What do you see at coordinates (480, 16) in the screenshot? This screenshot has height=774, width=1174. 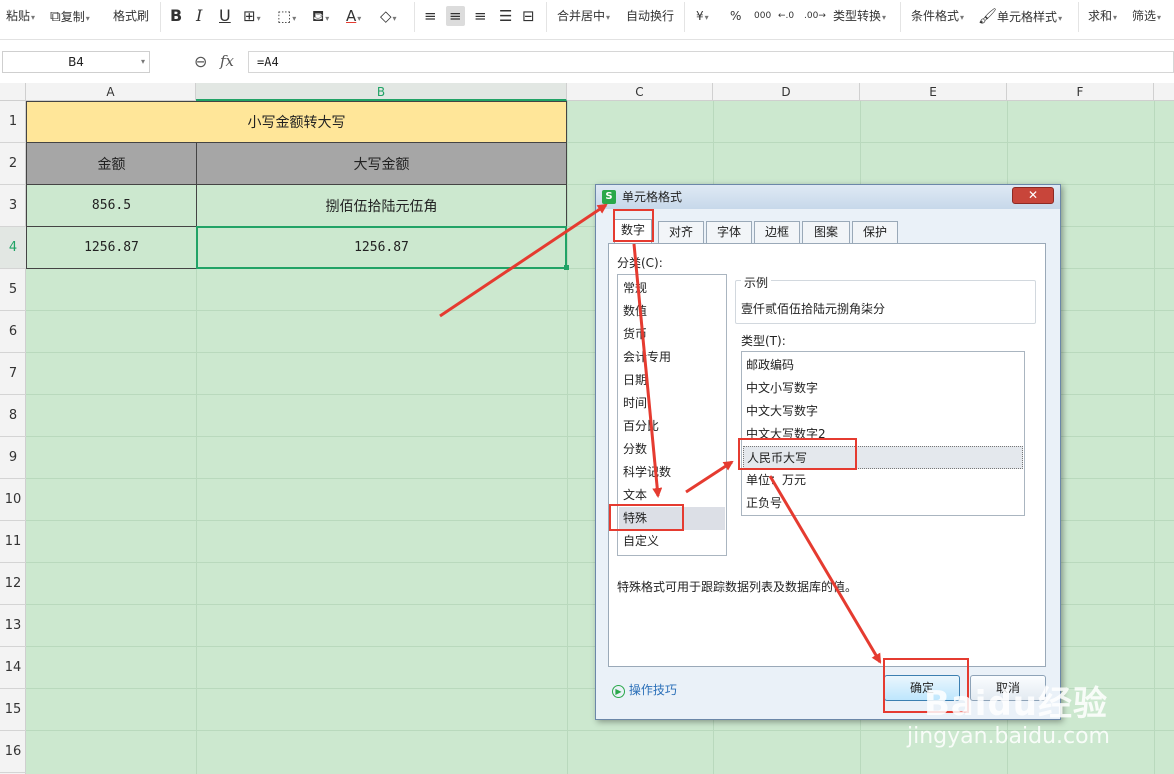 I see `align-right-button: ≡` at bounding box center [480, 16].